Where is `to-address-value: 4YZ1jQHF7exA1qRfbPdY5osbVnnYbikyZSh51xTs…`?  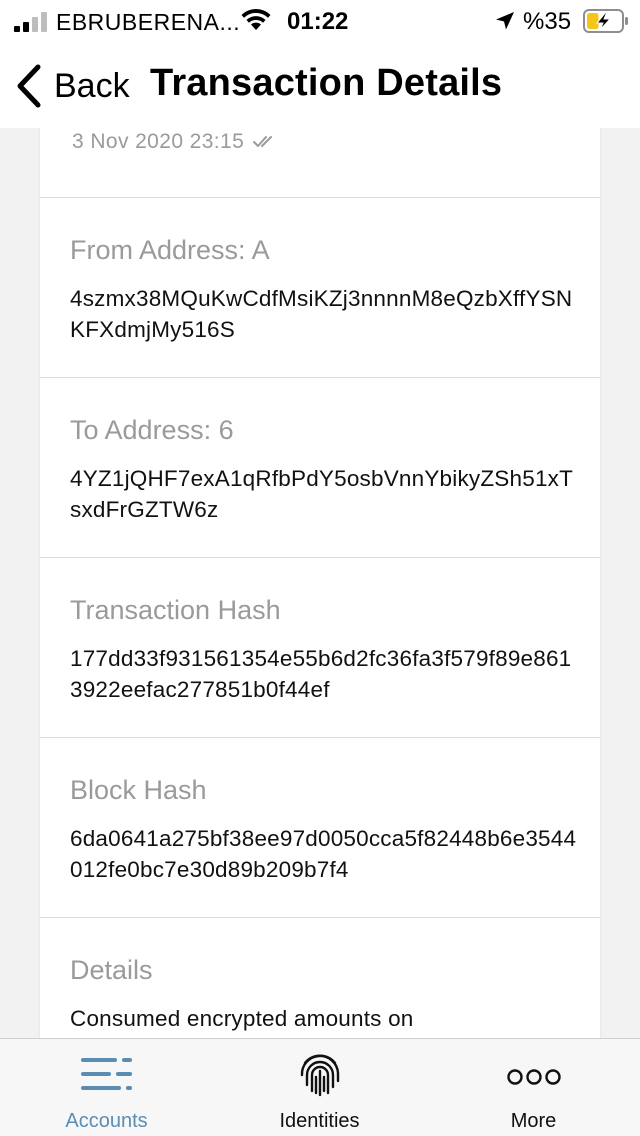 to-address-value: 4YZ1jQHF7exA1qRfbPdY5osbVnnYbikyZSh51xTs… is located at coordinates (322, 494).